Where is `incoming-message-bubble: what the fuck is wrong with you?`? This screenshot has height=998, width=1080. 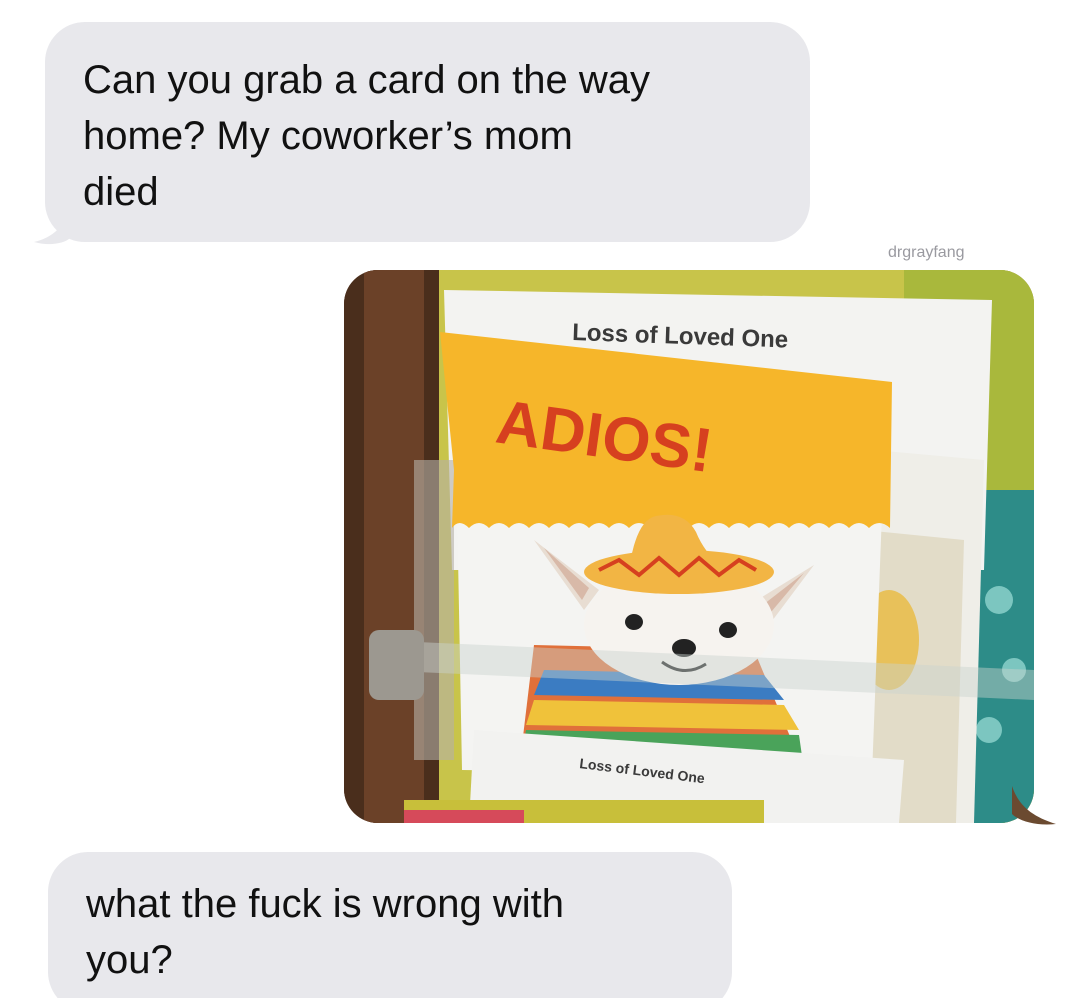 incoming-message-bubble: what the fuck is wrong with you? is located at coordinates (390, 925).